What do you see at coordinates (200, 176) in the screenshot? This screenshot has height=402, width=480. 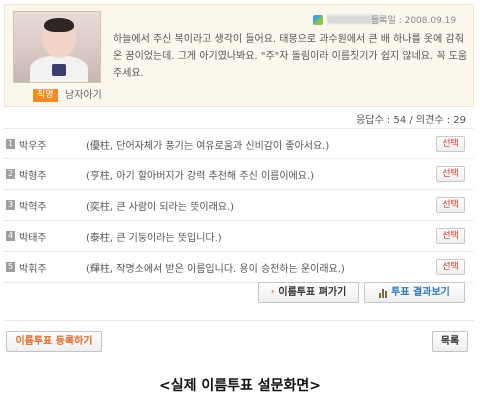 I see `option-desc: (亨柱, 아기 할아버지가 강력 추천해 주신 이름이에요.)` at bounding box center [200, 176].